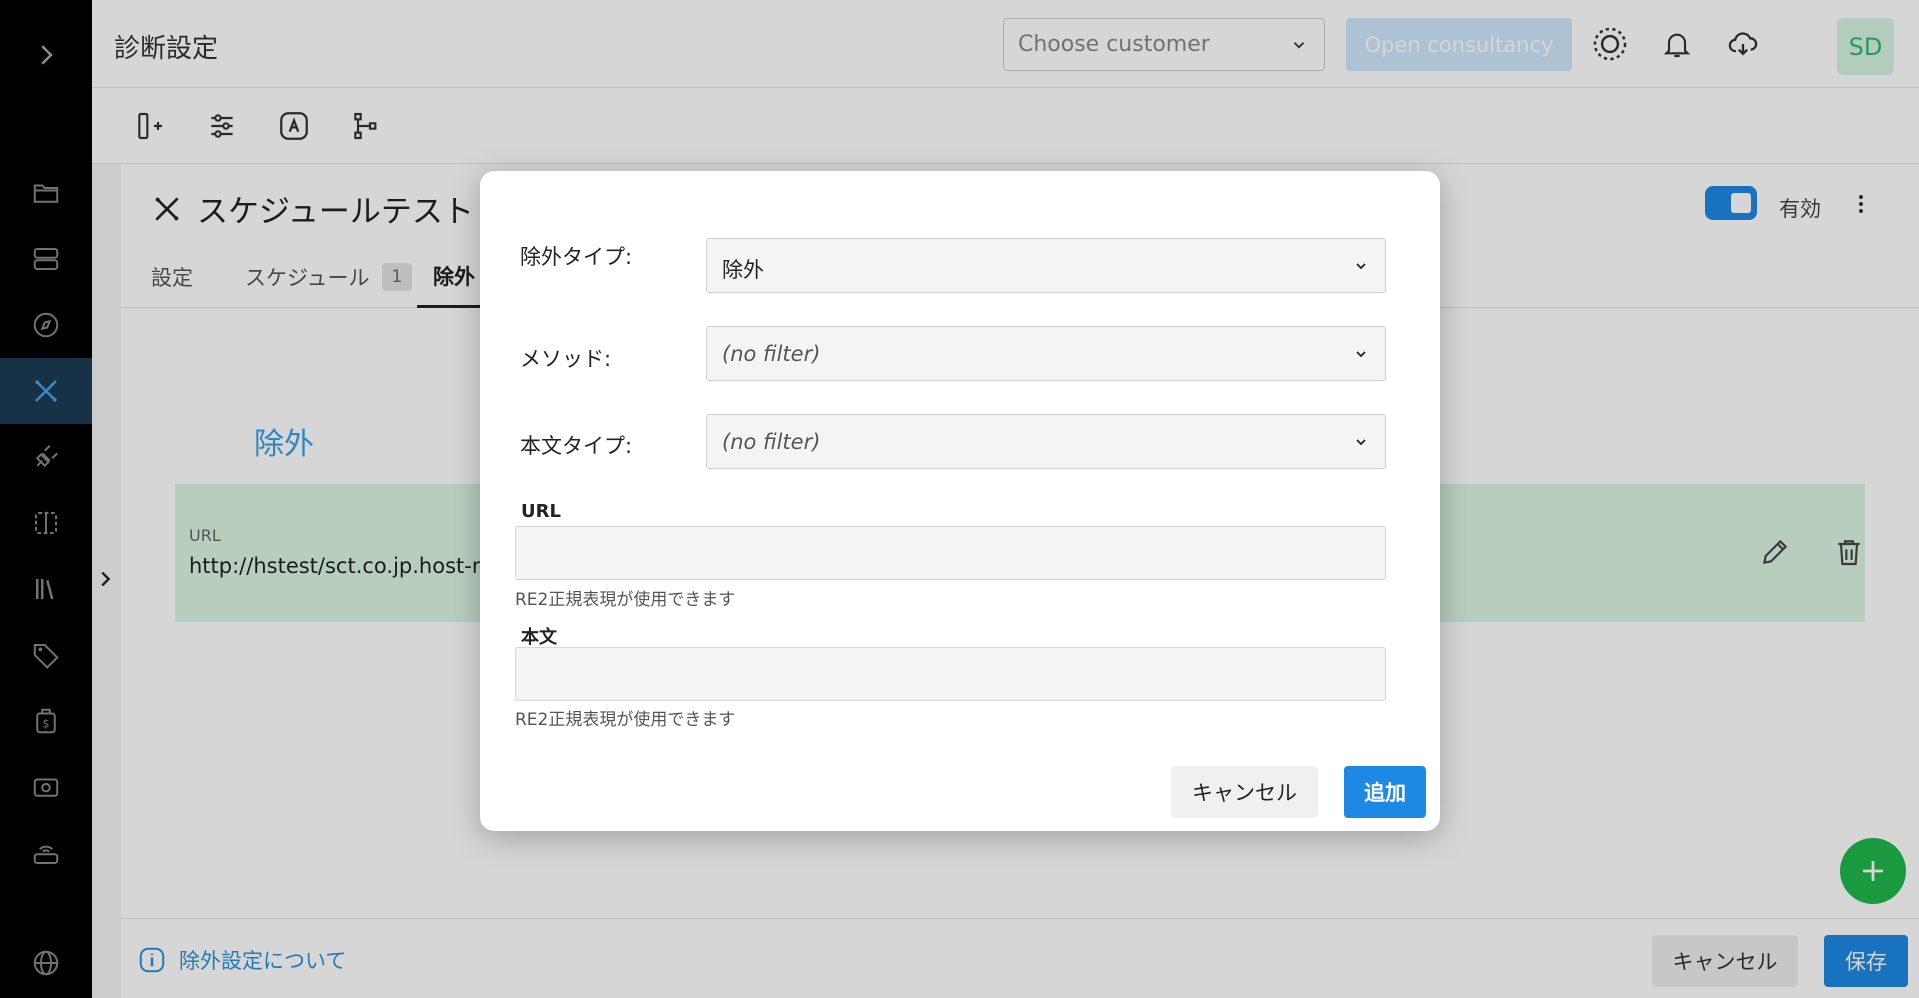  What do you see at coordinates (1046, 265) in the screenshot?
I see `exclusion-type-select: 除外` at bounding box center [1046, 265].